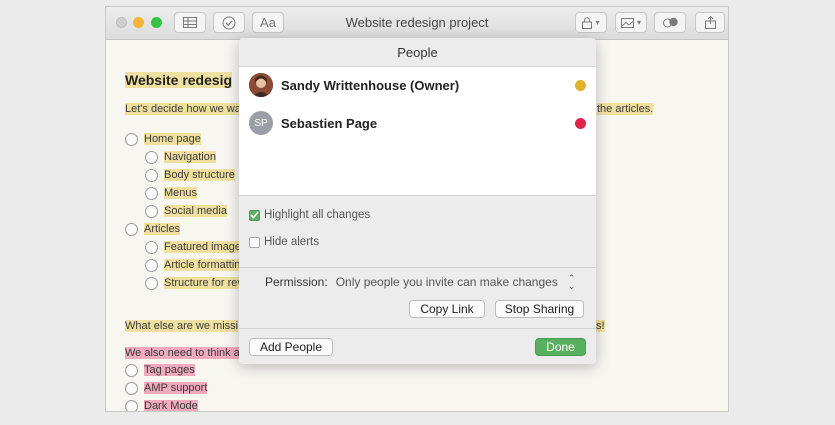  Describe the element at coordinates (171, 406) in the screenshot. I see `checklist-item: Dark Mode` at that location.